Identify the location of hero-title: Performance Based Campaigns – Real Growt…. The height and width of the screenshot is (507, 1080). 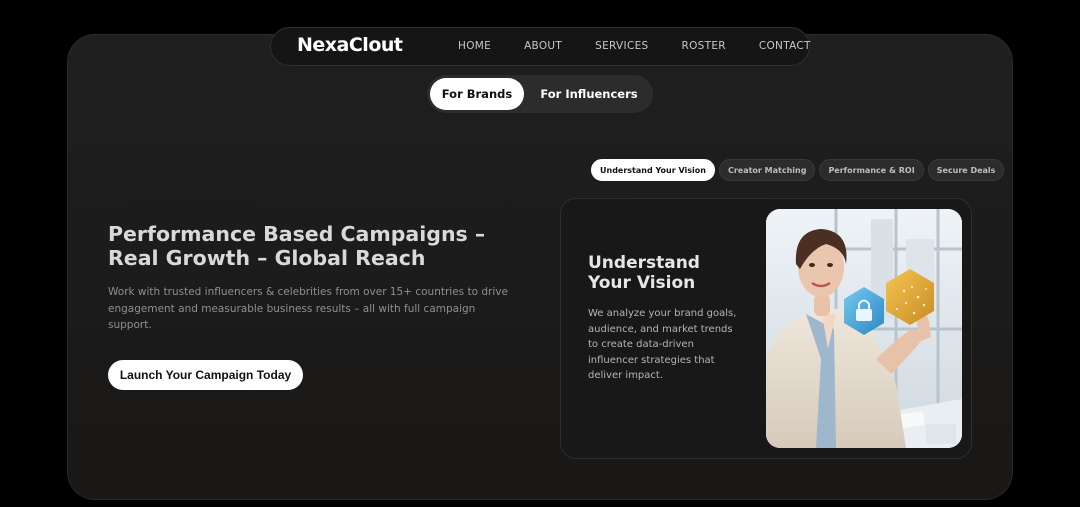
(297, 246).